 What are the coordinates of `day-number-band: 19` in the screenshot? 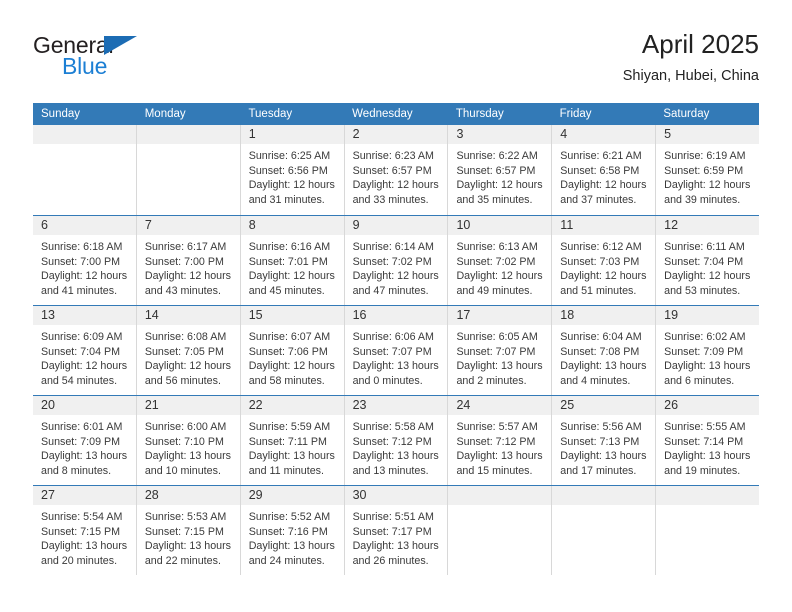 It's located at (708, 315).